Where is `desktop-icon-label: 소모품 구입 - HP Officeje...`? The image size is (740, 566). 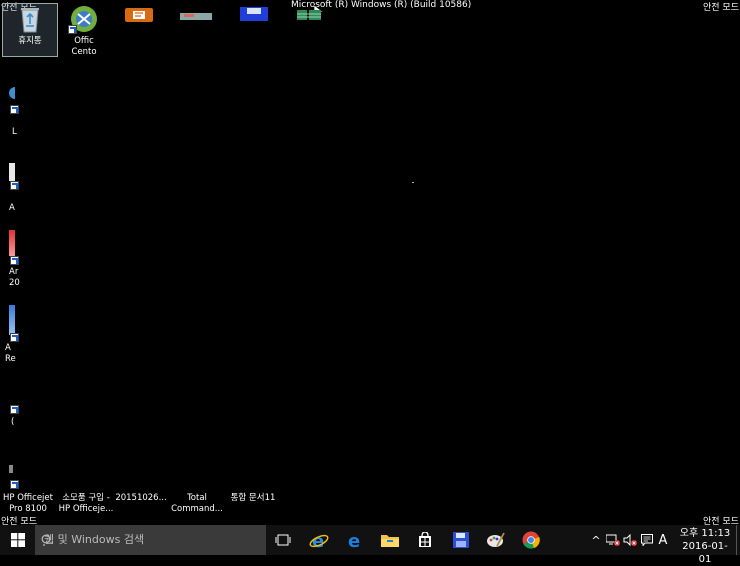
desktop-icon-label: 소모품 구입 - HP Officeje... is located at coordinates (86, 503).